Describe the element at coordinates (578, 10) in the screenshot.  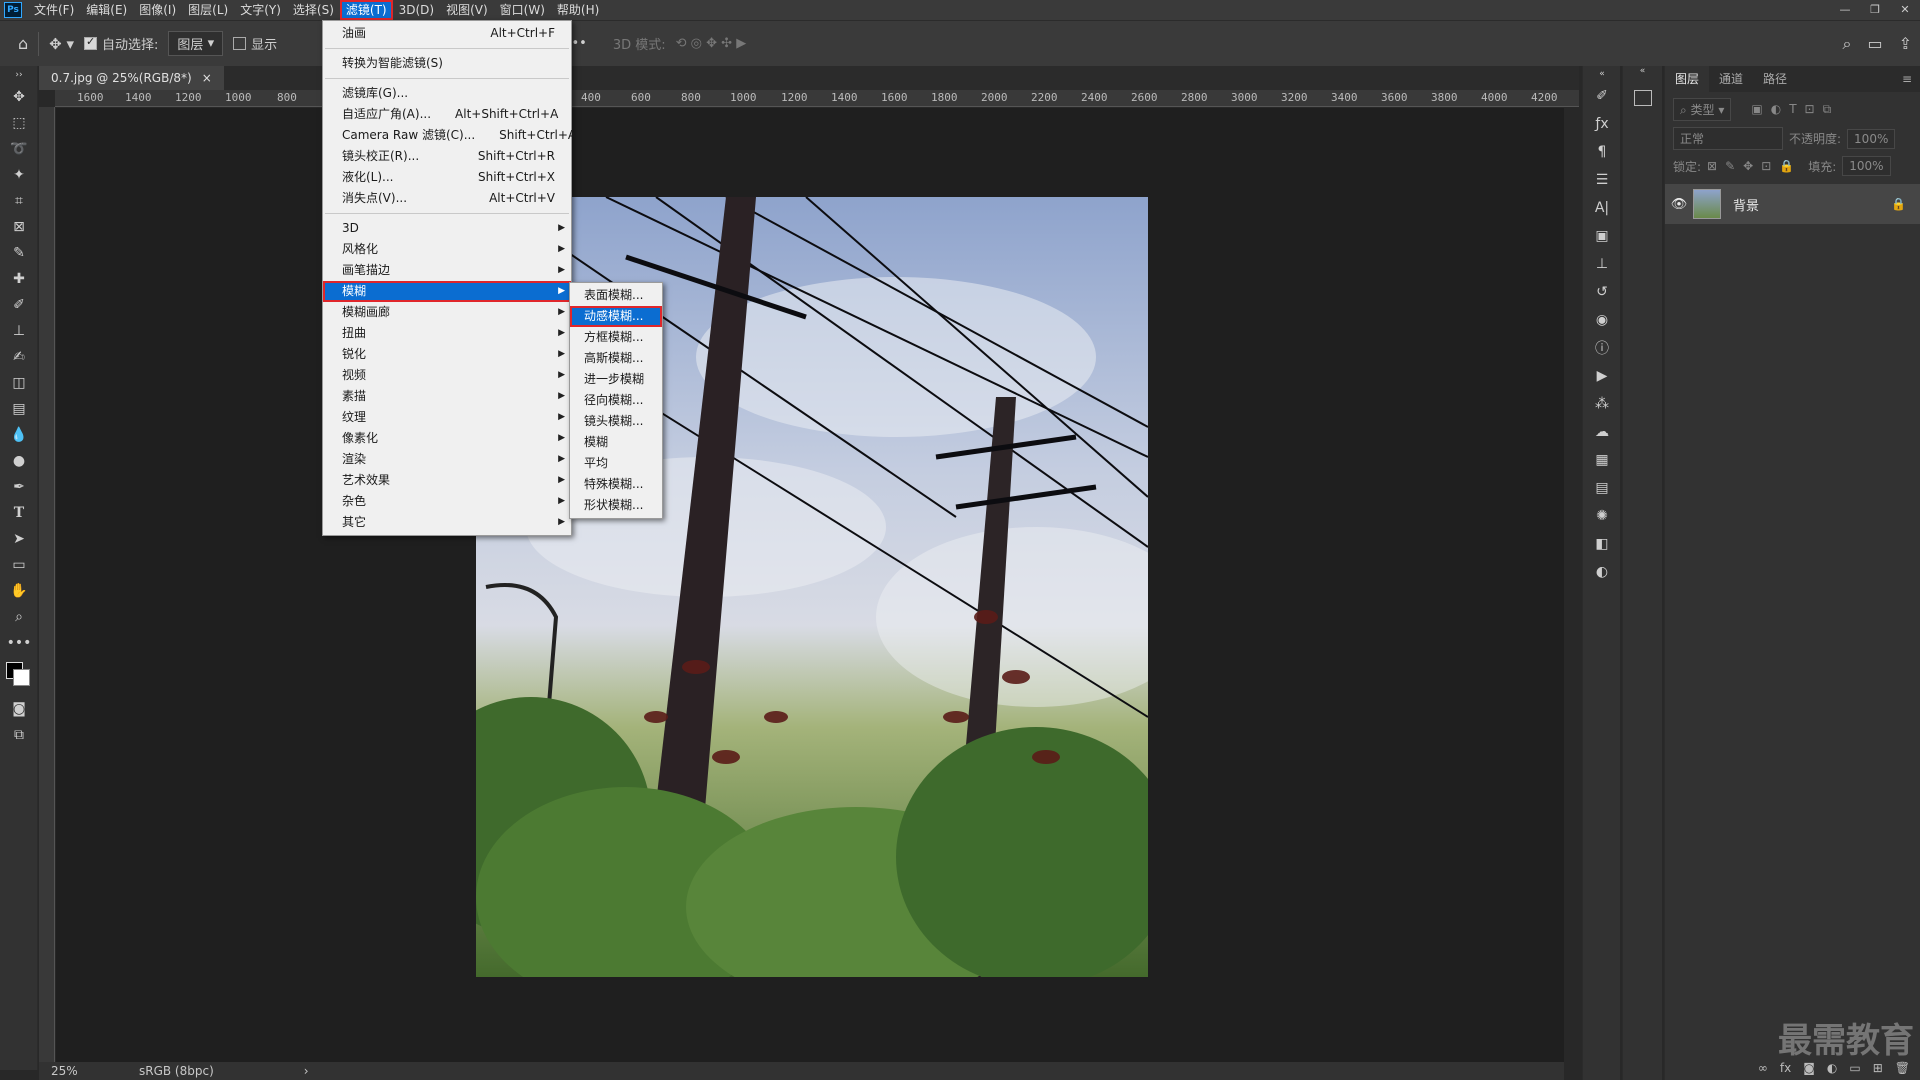
I see `menu-help: 帮助(H)` at that location.